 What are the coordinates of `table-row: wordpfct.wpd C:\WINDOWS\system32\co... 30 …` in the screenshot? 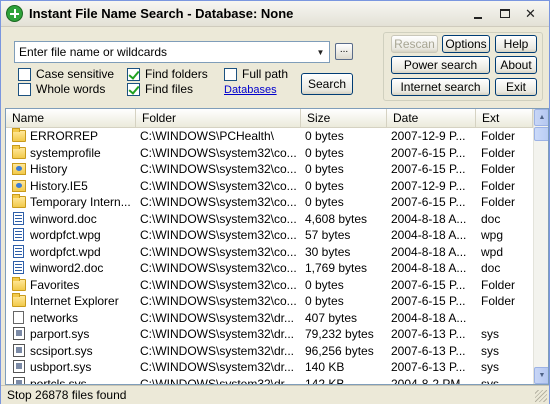 It's located at (269, 252).